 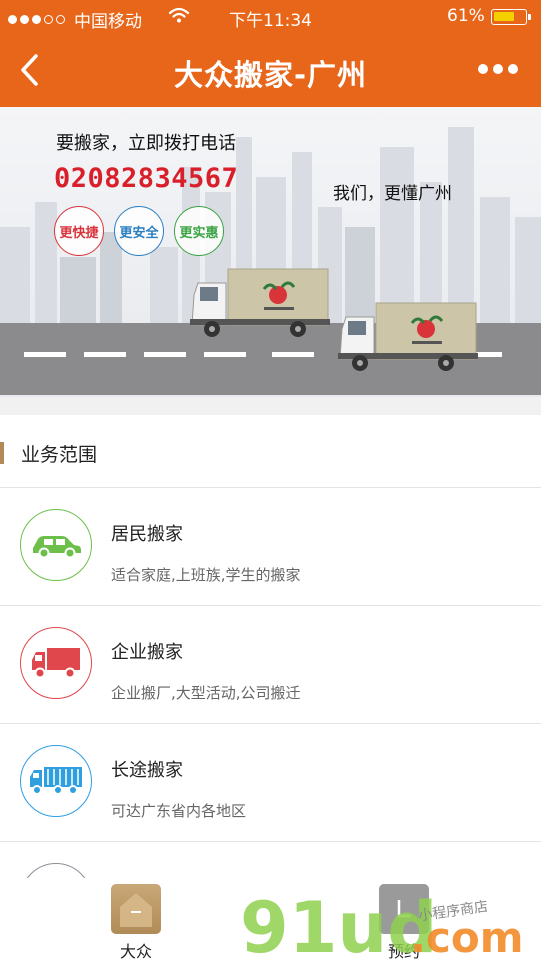 I want to click on badge-faster: 更快捷, so click(x=79, y=231).